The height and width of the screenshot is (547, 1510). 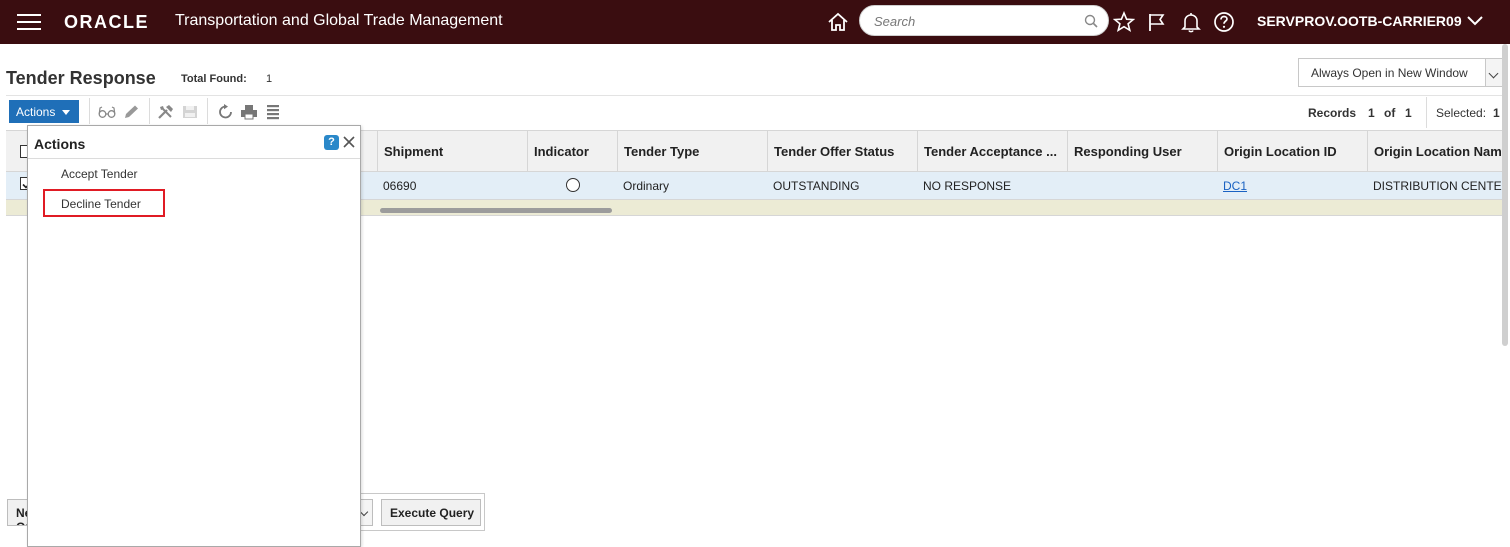 I want to click on records-of: of, so click(x=1390, y=113).